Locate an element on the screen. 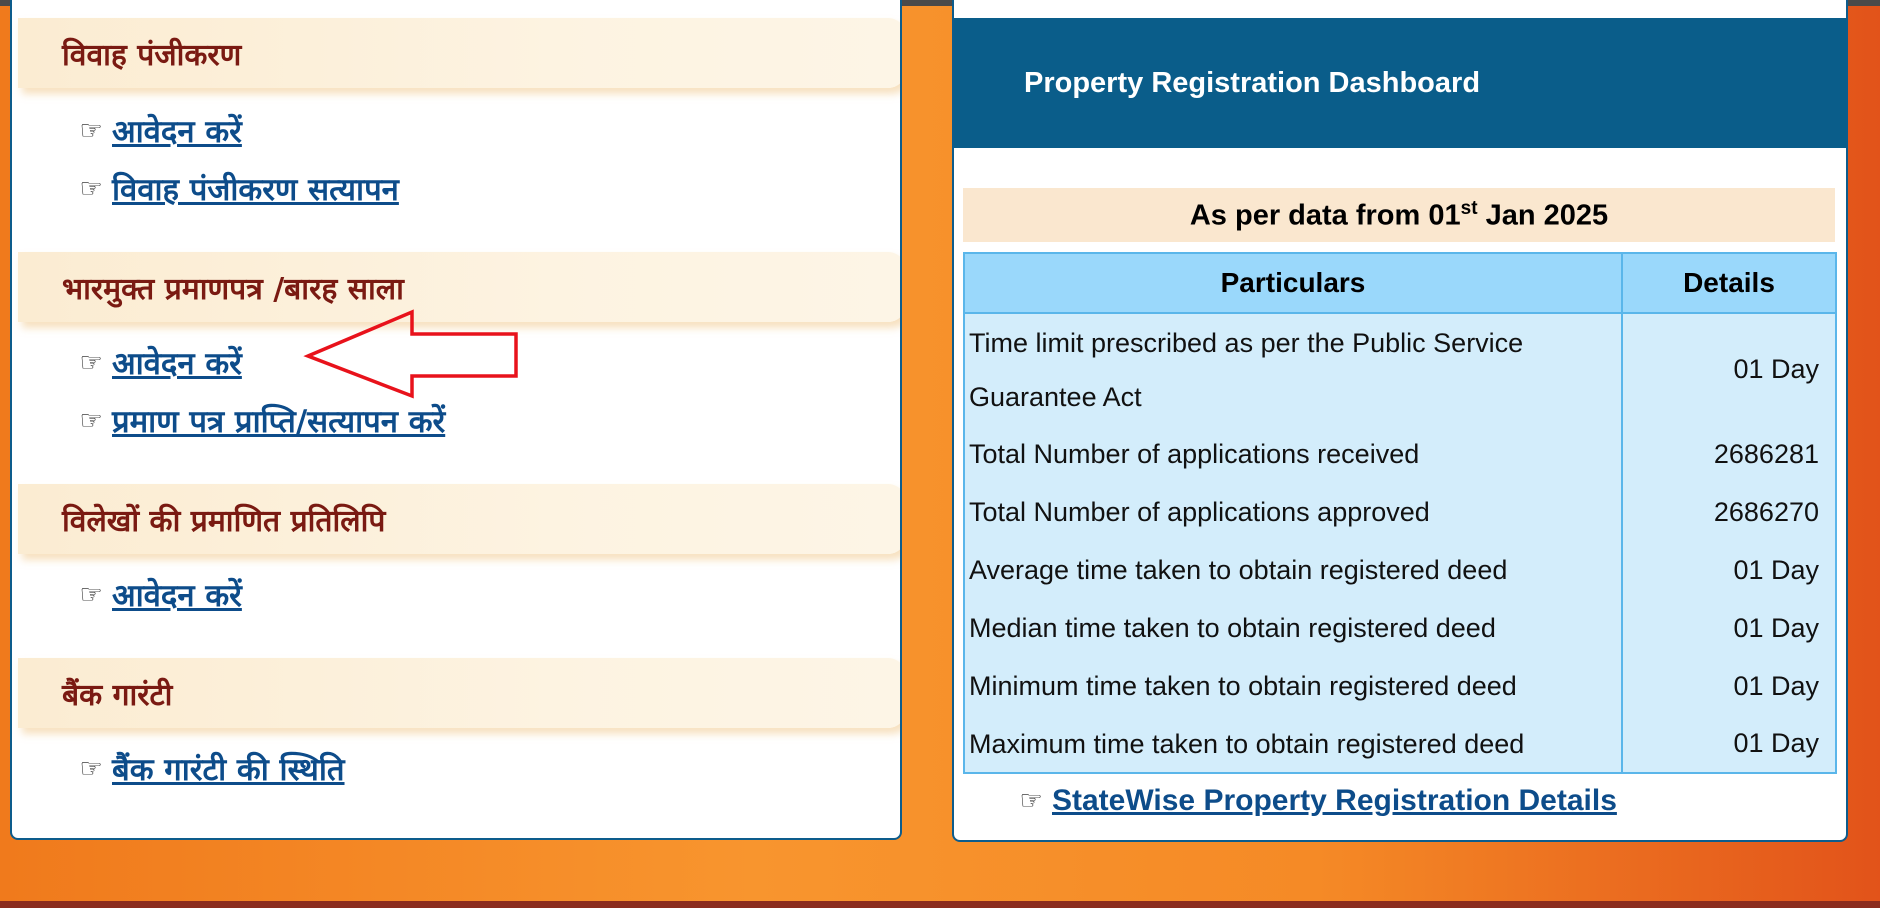 This screenshot has width=1880, height=908. link-text: बैंक गारंटी की स्थिति is located at coordinates (228, 769).